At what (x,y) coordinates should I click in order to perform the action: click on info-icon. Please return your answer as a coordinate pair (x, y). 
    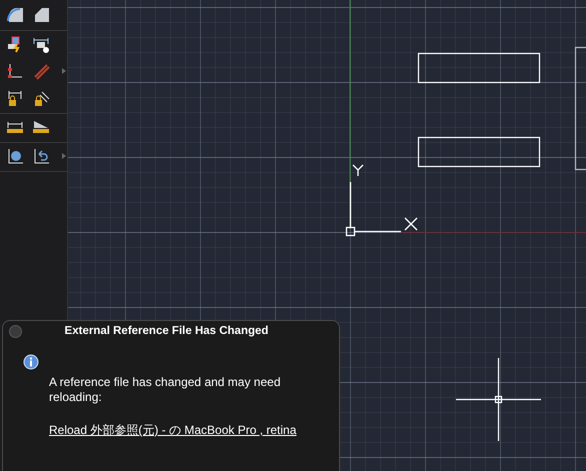
    Looking at the image, I should click on (31, 362).